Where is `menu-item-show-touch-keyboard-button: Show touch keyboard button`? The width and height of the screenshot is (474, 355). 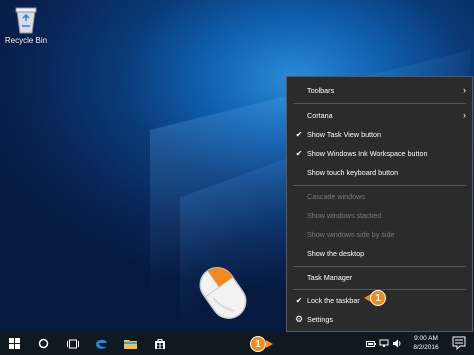
menu-item-show-touch-keyboard-button: Show touch keyboard button is located at coordinates (379, 172).